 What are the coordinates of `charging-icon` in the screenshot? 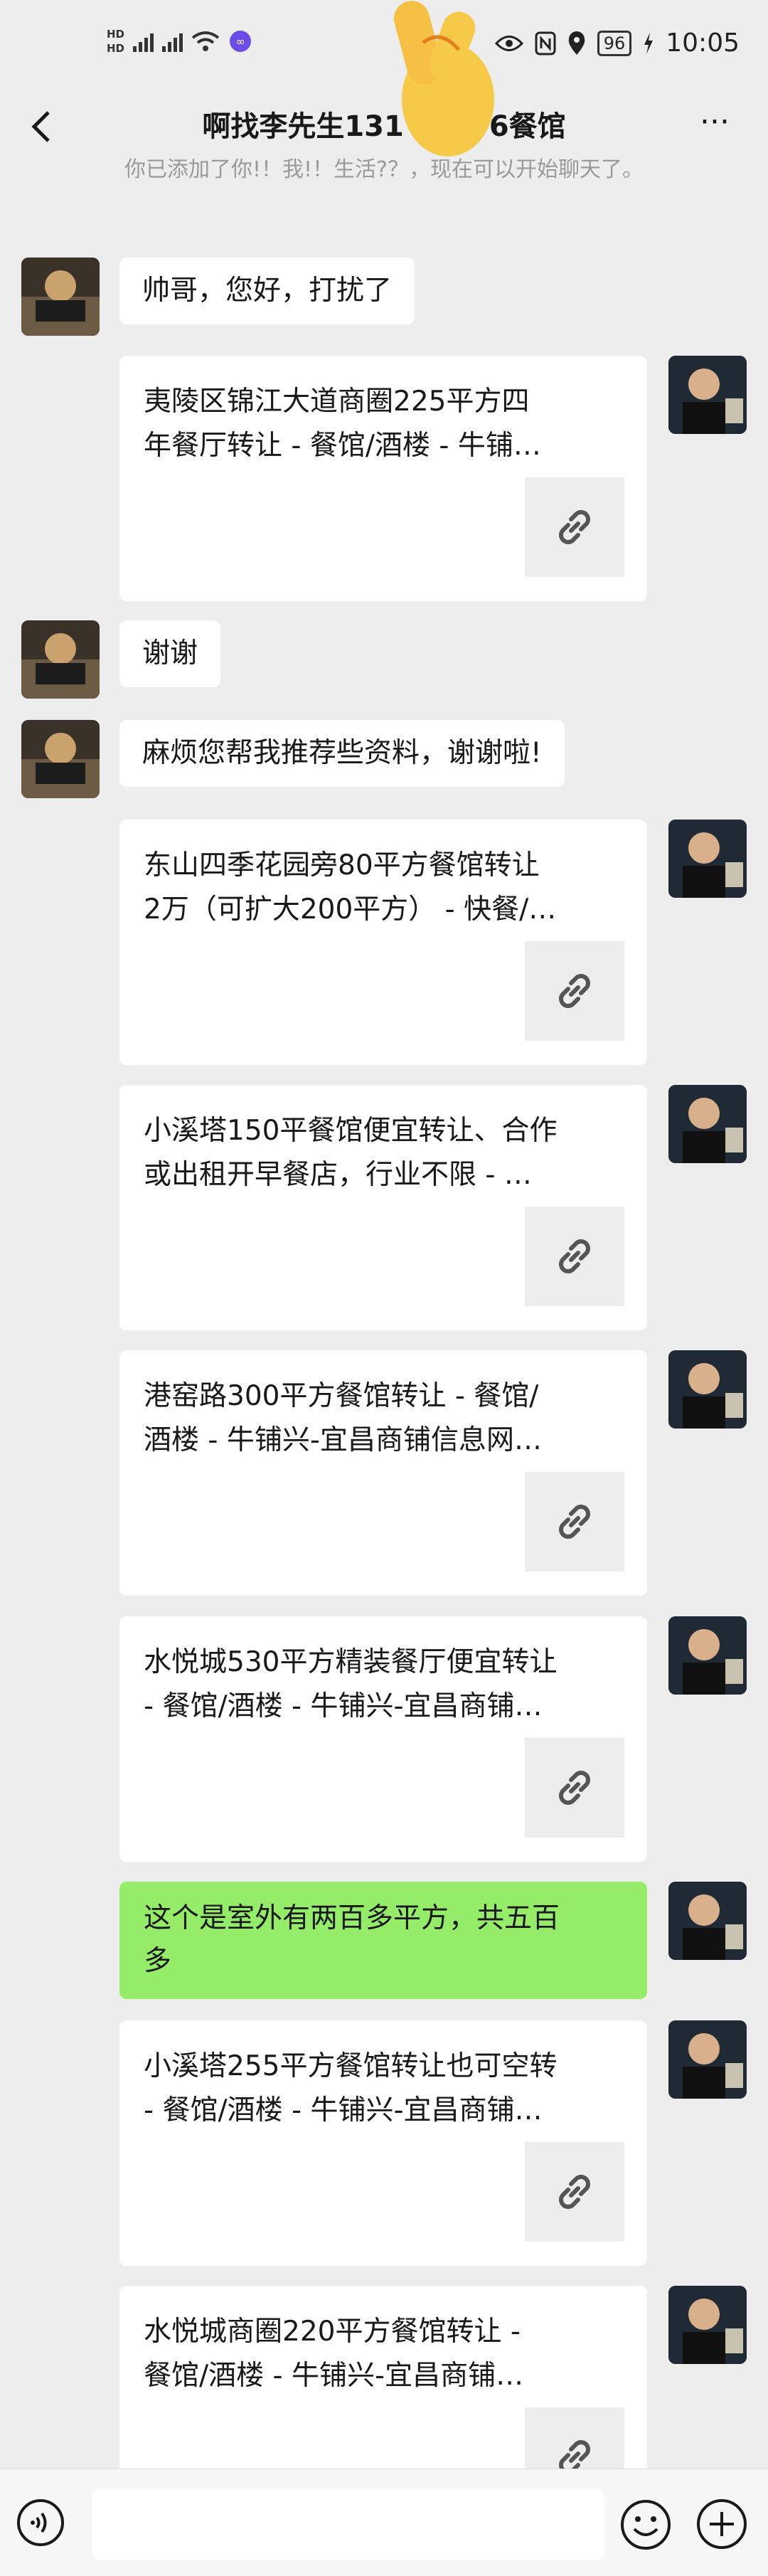 It's located at (649, 43).